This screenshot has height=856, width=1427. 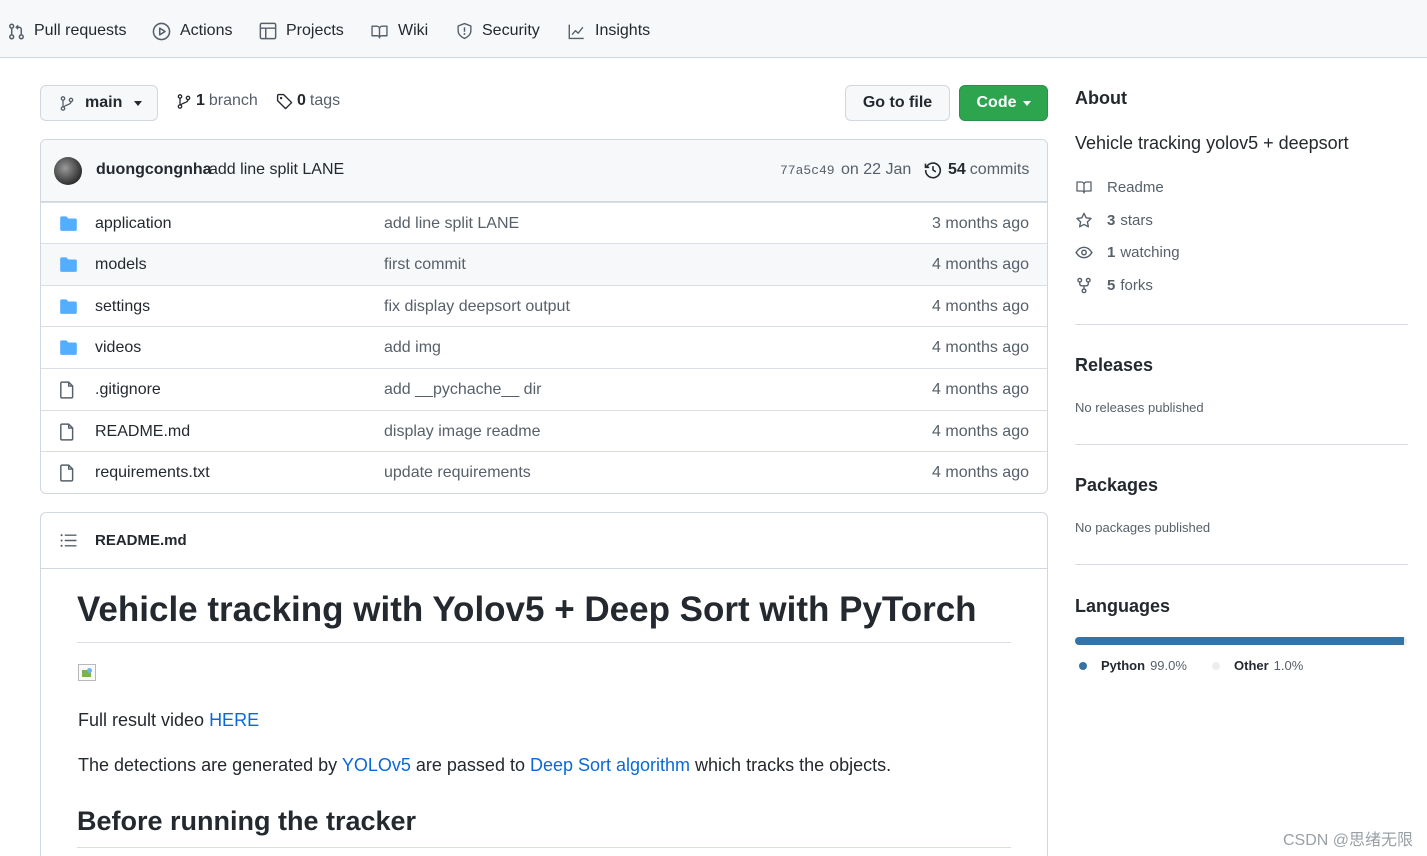 I want to click on nav-security: Security, so click(x=498, y=31).